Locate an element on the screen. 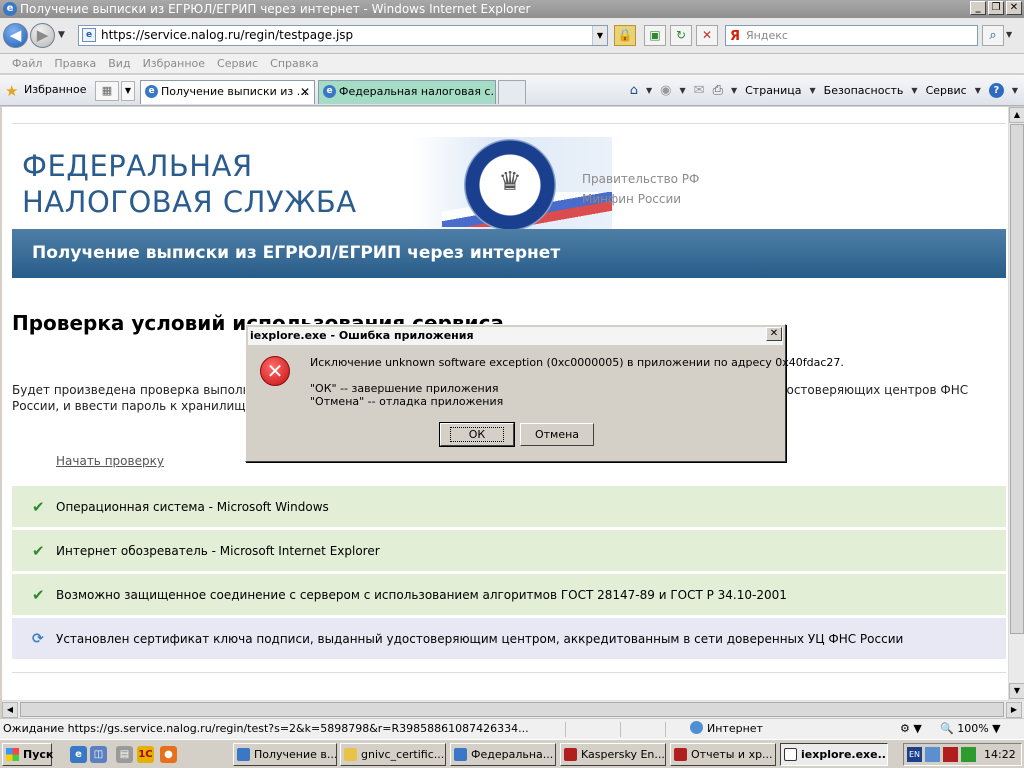  menu-tools: Сервис is located at coordinates (237, 63).